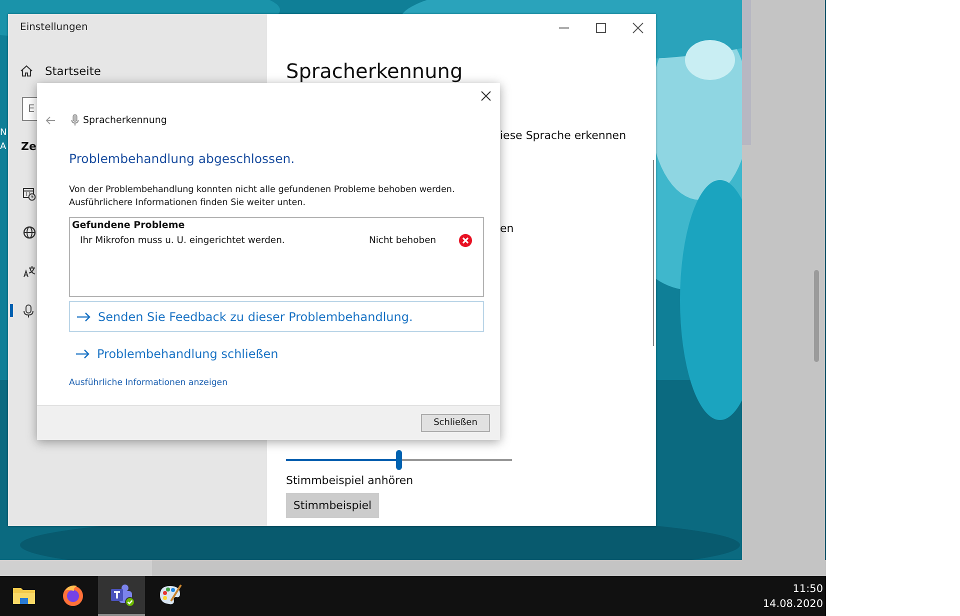  What do you see at coordinates (129, 225) in the screenshot?
I see `list-heading: Gefundene Probleme` at bounding box center [129, 225].